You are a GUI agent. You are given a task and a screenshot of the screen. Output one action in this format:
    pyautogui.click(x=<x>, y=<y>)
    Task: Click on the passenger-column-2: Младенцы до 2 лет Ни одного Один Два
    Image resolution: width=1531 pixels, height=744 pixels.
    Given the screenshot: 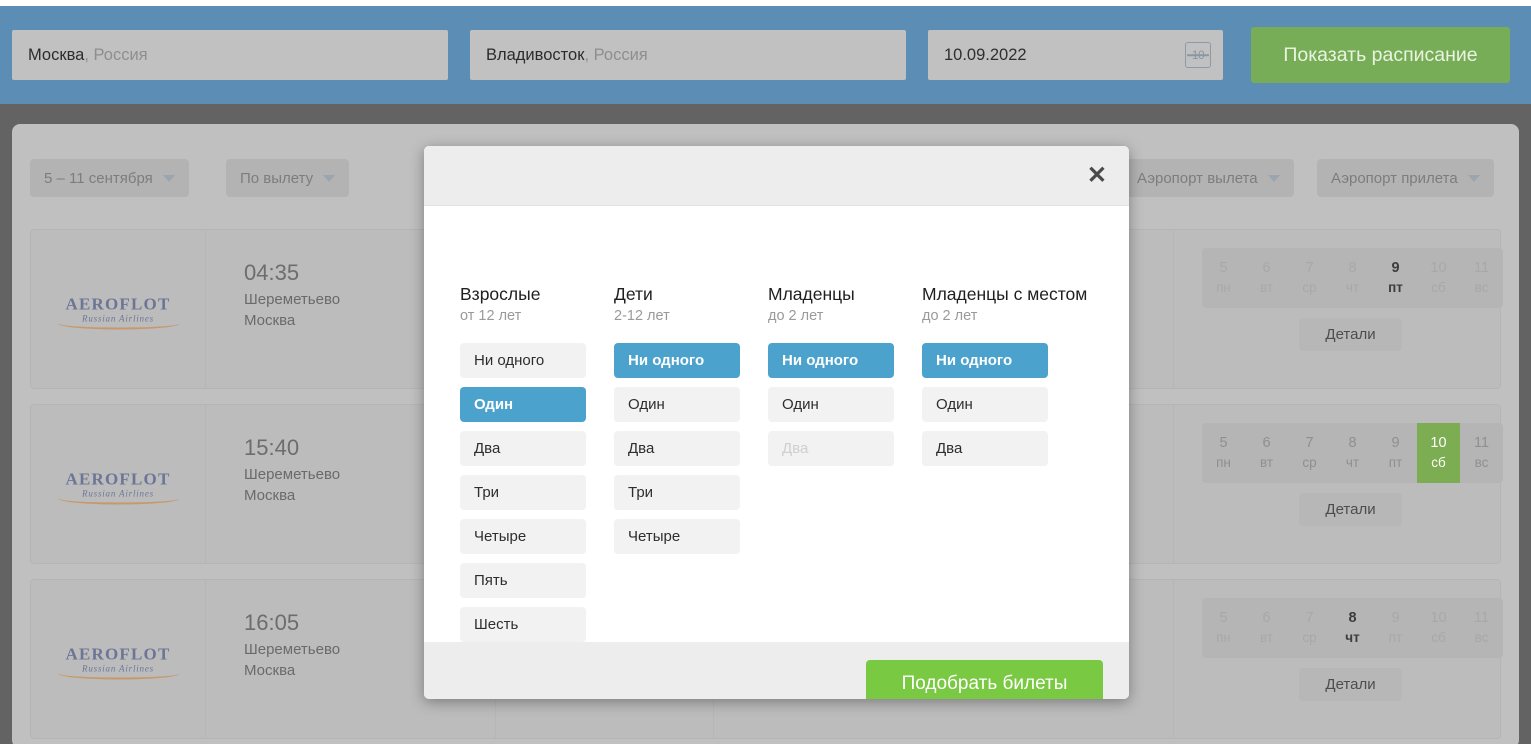 What is the action you would take?
    pyautogui.click(x=845, y=463)
    